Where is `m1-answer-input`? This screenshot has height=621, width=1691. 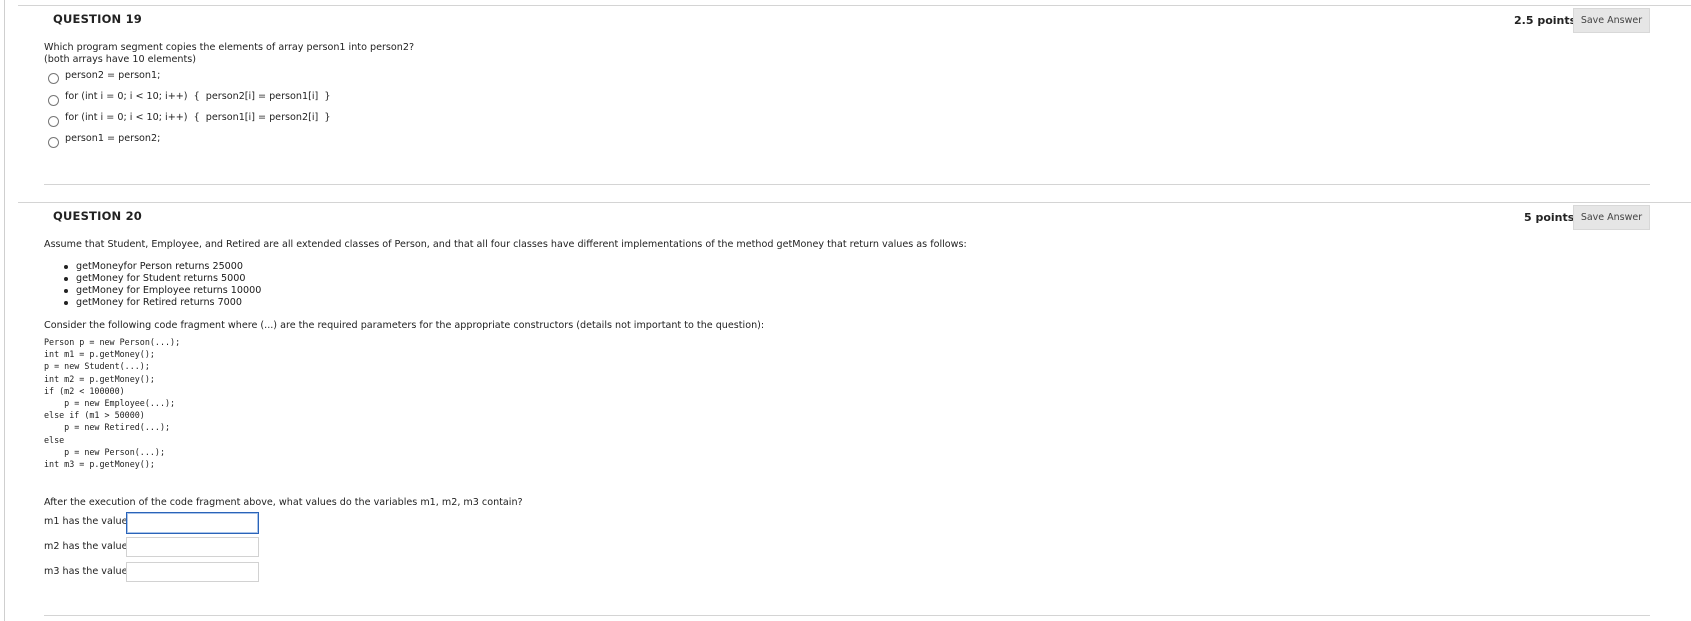
m1-answer-input is located at coordinates (192, 523).